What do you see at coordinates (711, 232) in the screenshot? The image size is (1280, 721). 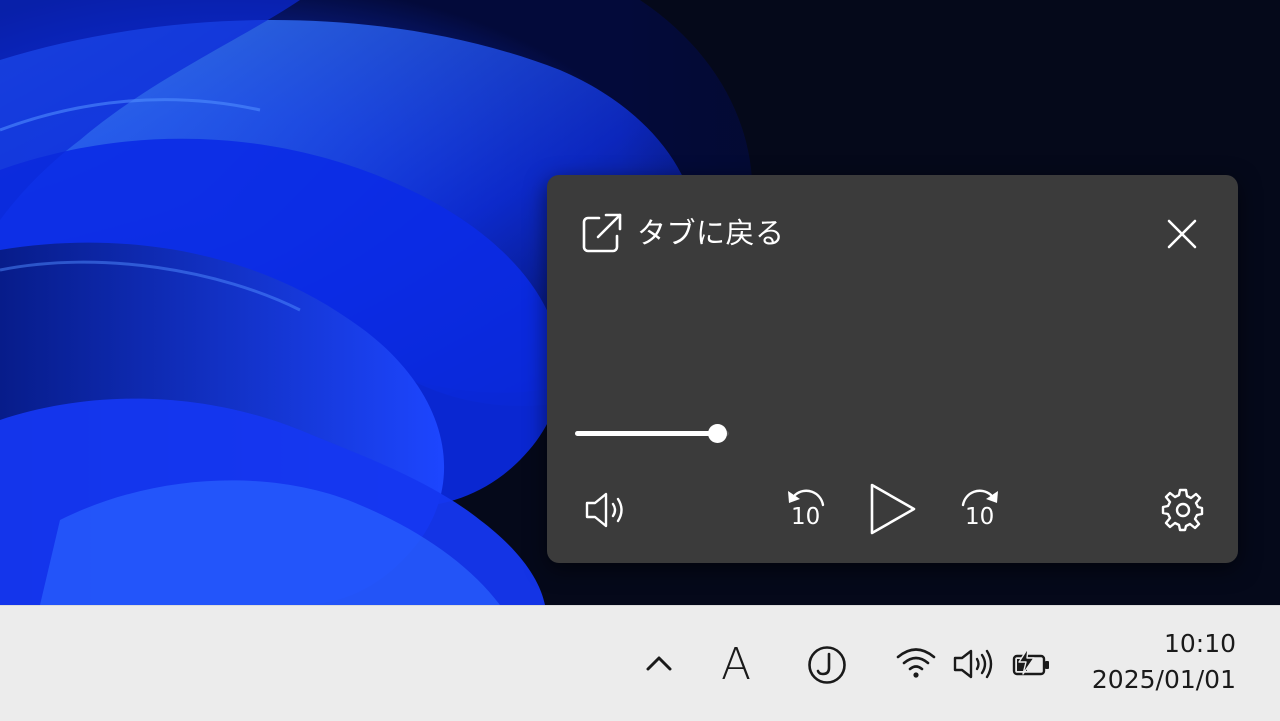 I see `back-to-tab-label: タブに戻る` at bounding box center [711, 232].